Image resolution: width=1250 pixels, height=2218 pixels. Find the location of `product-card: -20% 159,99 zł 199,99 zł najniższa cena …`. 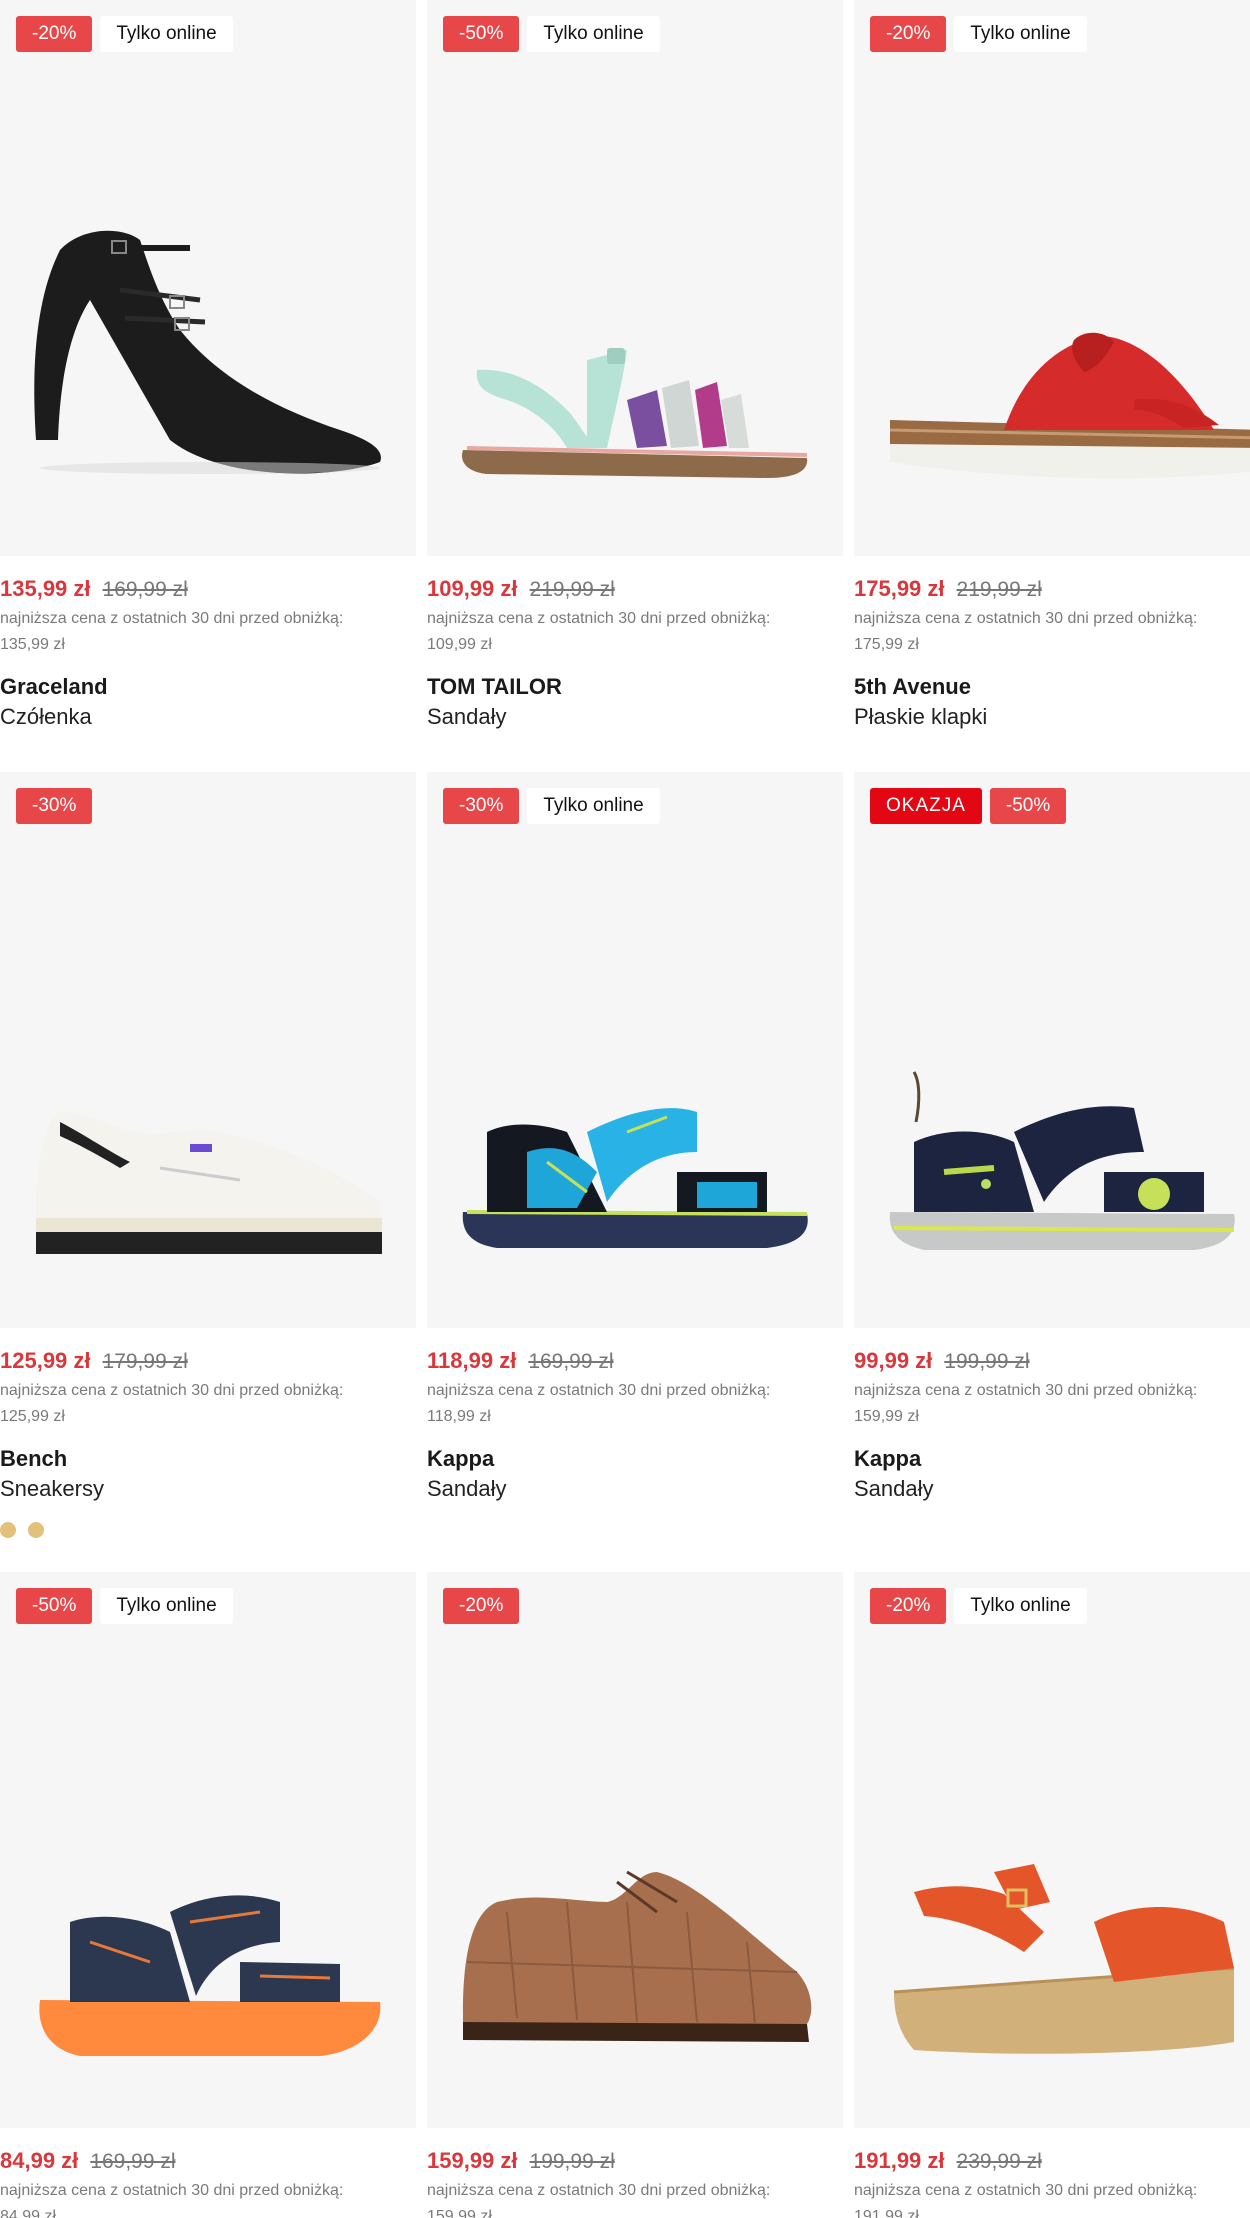

product-card: -20% 159,99 zł 199,99 zł najniższa cena … is located at coordinates (635, 1895).